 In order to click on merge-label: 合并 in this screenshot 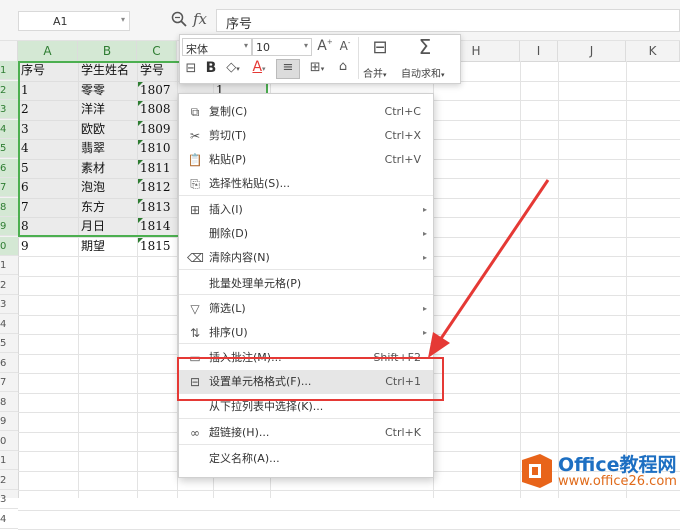, I will do `click(373, 74)`.